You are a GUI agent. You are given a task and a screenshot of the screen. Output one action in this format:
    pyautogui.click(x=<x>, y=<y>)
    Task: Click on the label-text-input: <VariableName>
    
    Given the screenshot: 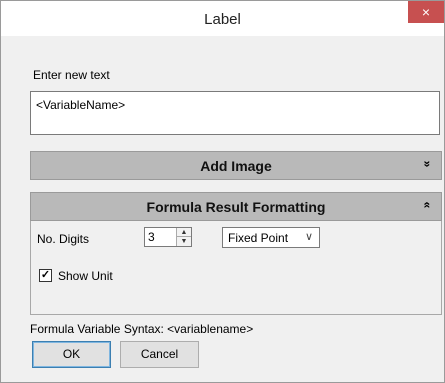 What is the action you would take?
    pyautogui.click(x=235, y=113)
    